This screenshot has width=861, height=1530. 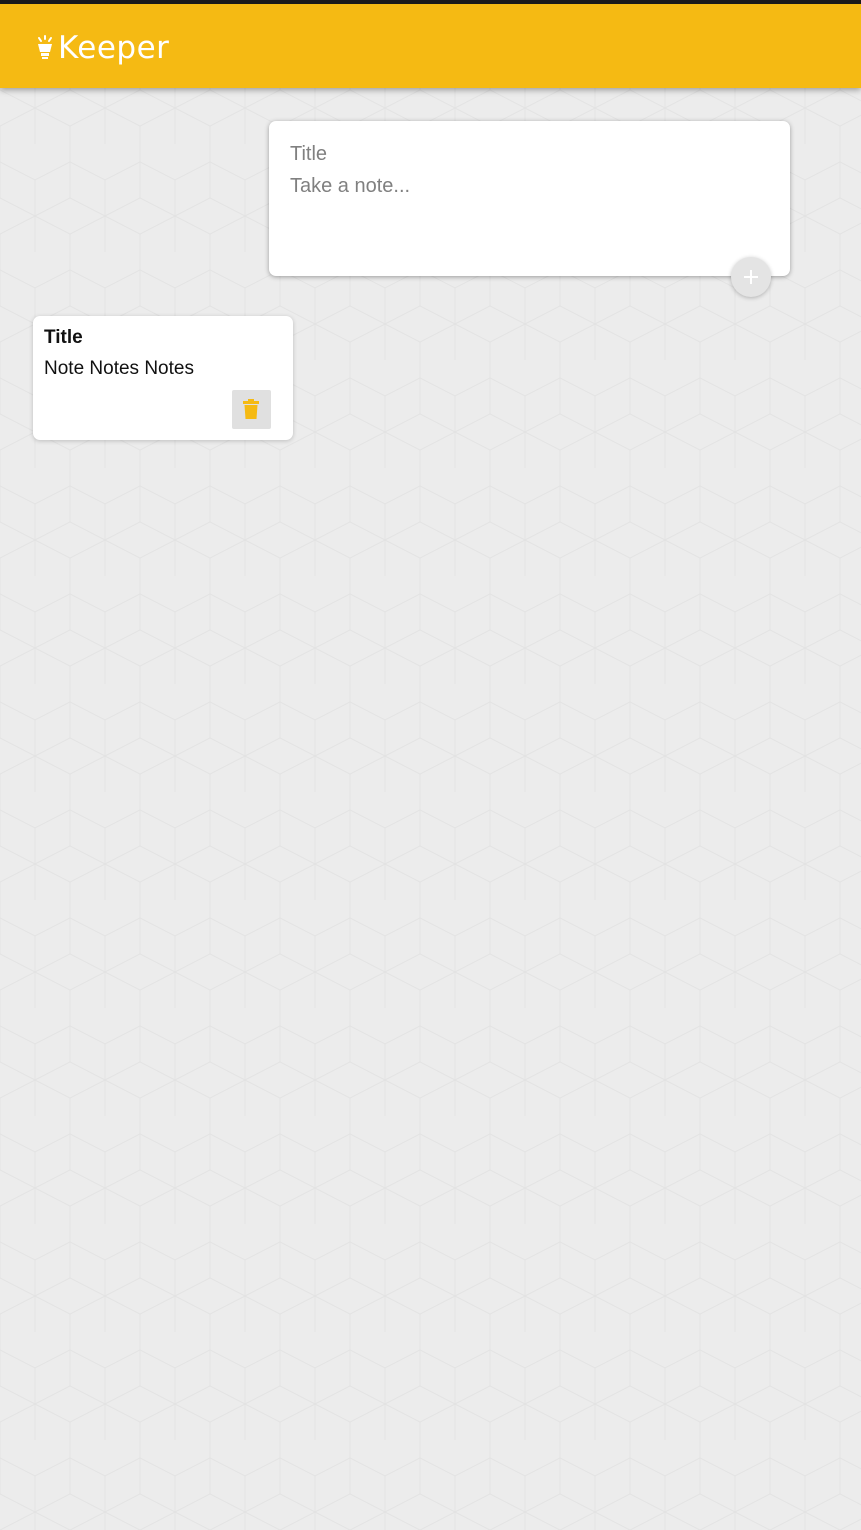 What do you see at coordinates (119, 368) in the screenshot?
I see `note-content: Note Notes Notes` at bounding box center [119, 368].